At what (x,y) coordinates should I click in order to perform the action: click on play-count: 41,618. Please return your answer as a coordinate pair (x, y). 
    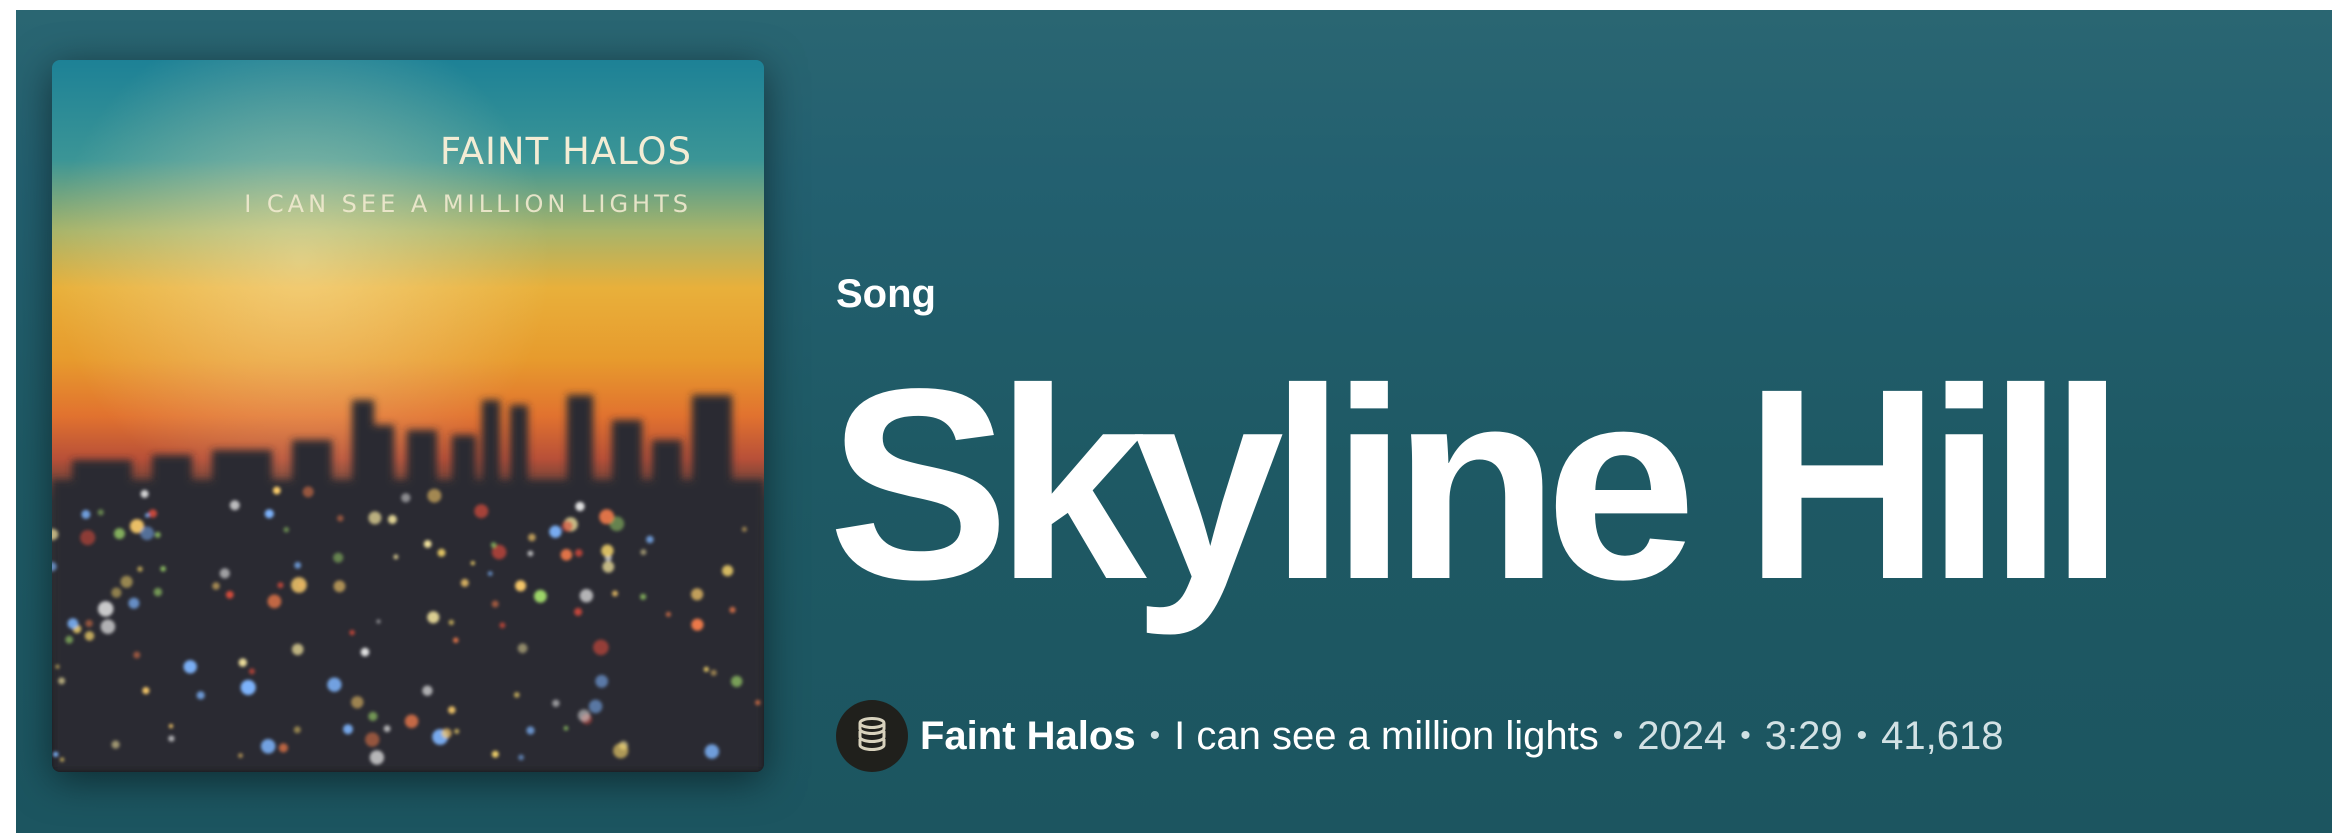
    Looking at the image, I should click on (1942, 735).